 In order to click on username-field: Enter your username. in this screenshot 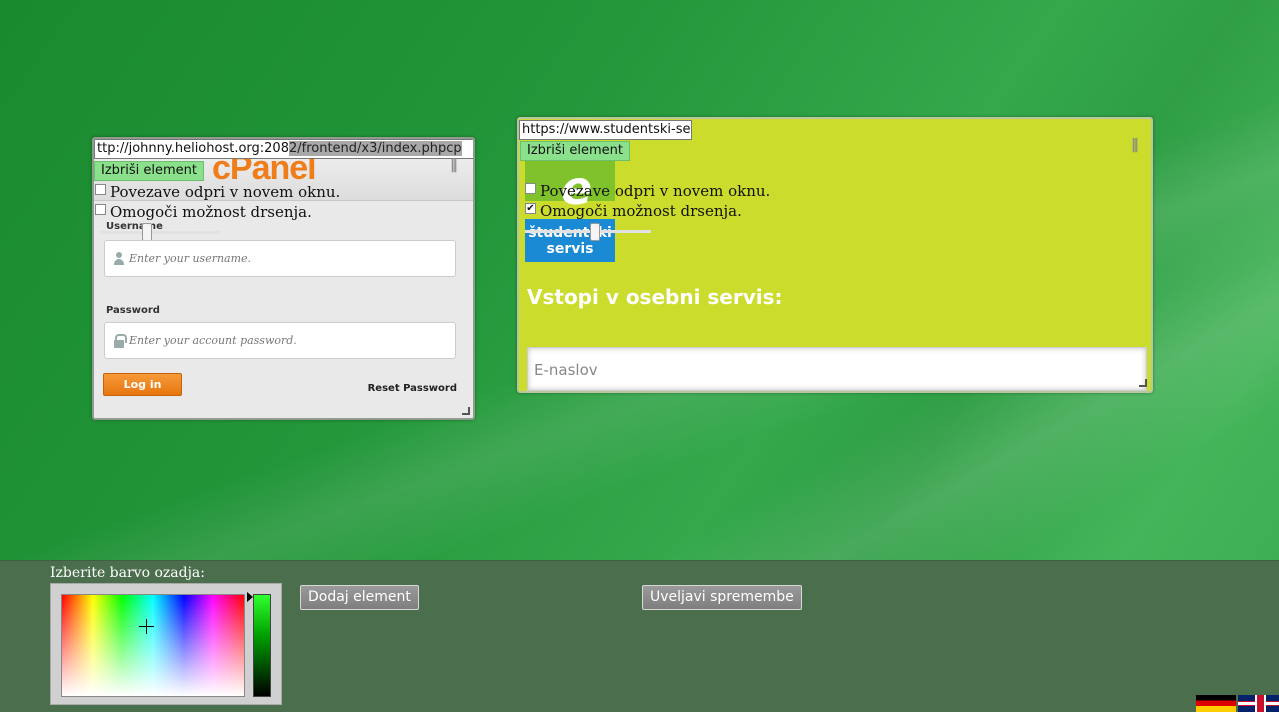, I will do `click(280, 258)`.